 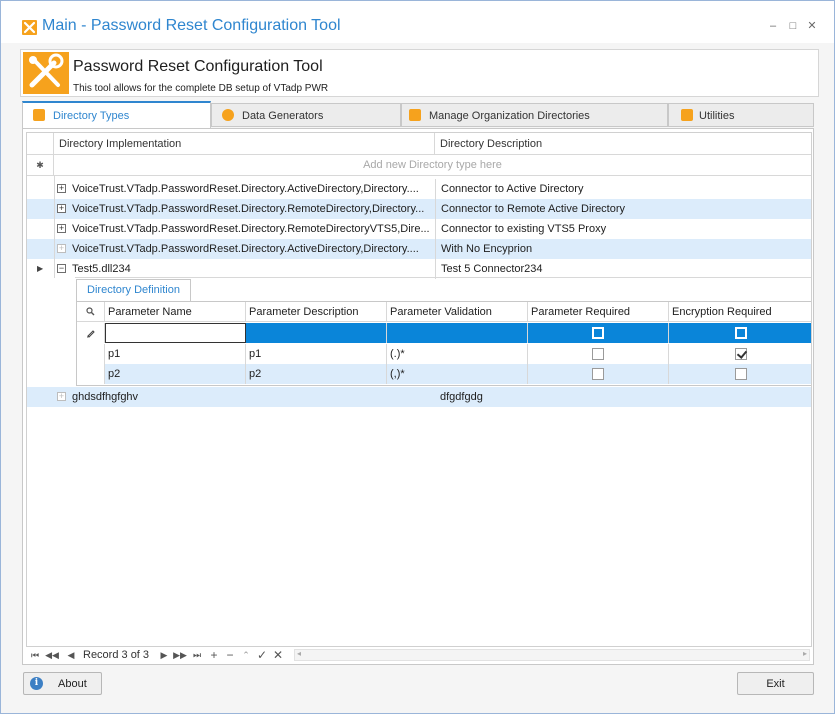 I want to click on header-title: Password Reset Configuration Tool, so click(x=198, y=66).